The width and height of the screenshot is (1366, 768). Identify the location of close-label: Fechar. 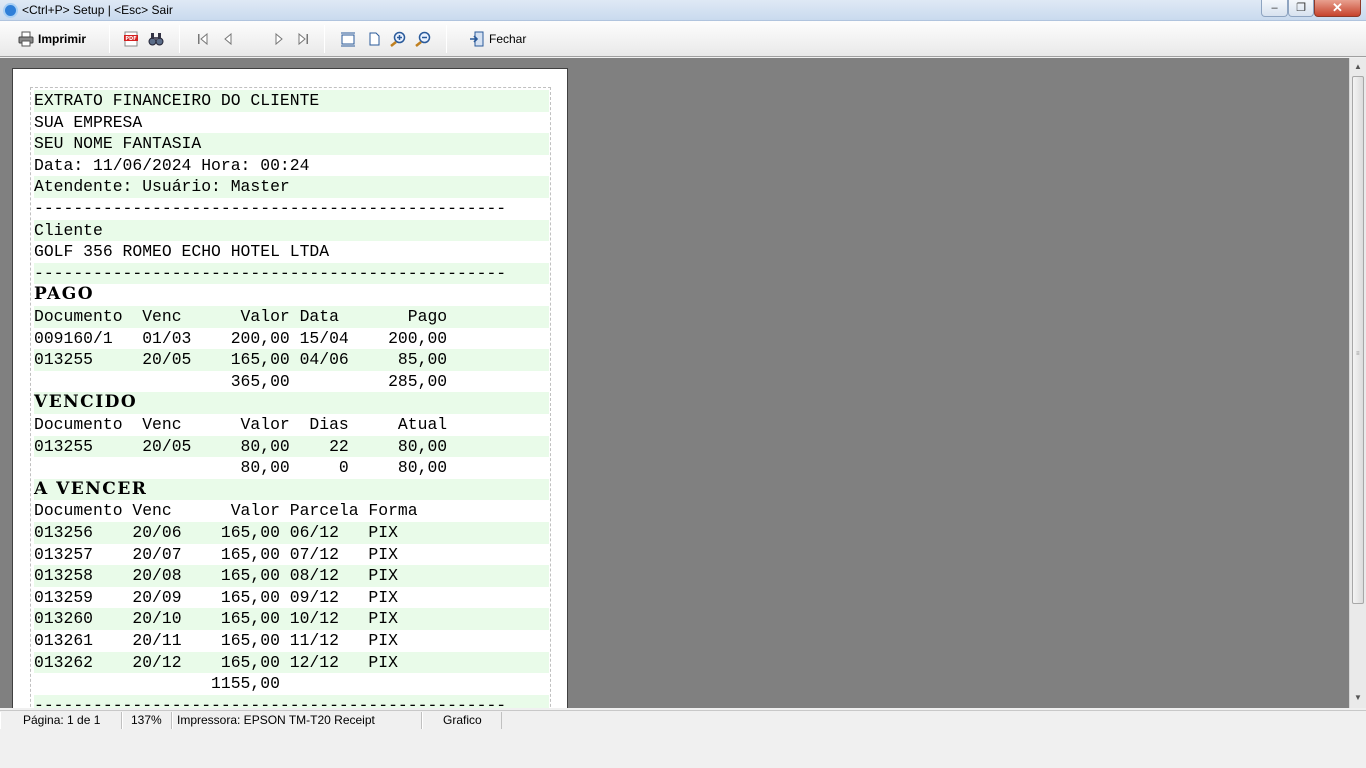
(508, 39).